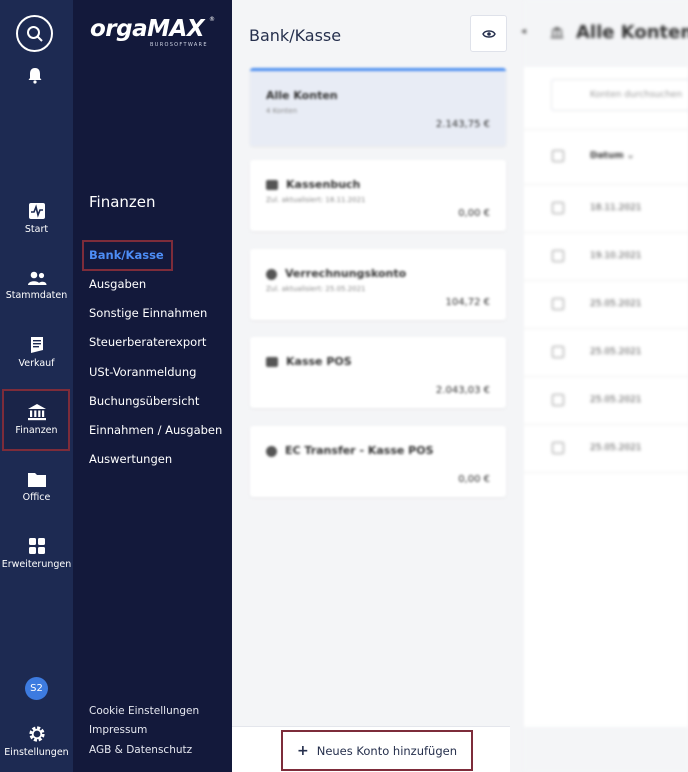 This screenshot has width=688, height=772. I want to click on account-name: EC Transfer - Kasse POS, so click(350, 450).